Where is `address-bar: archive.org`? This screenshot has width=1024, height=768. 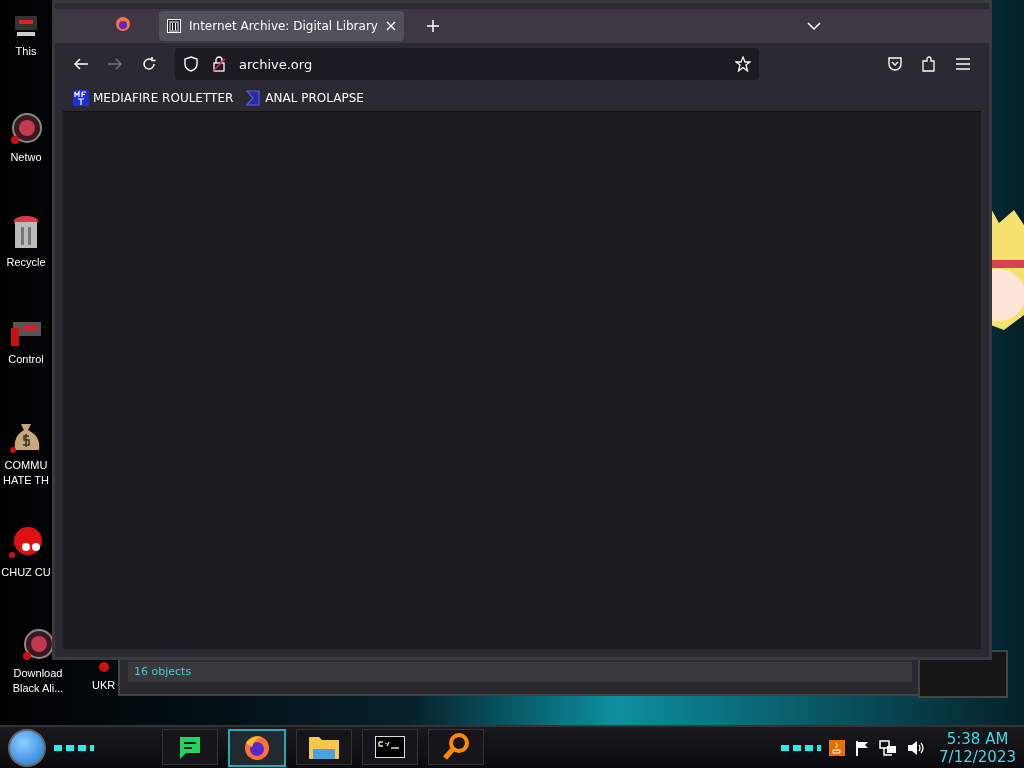
address-bar: archive.org is located at coordinates (467, 64).